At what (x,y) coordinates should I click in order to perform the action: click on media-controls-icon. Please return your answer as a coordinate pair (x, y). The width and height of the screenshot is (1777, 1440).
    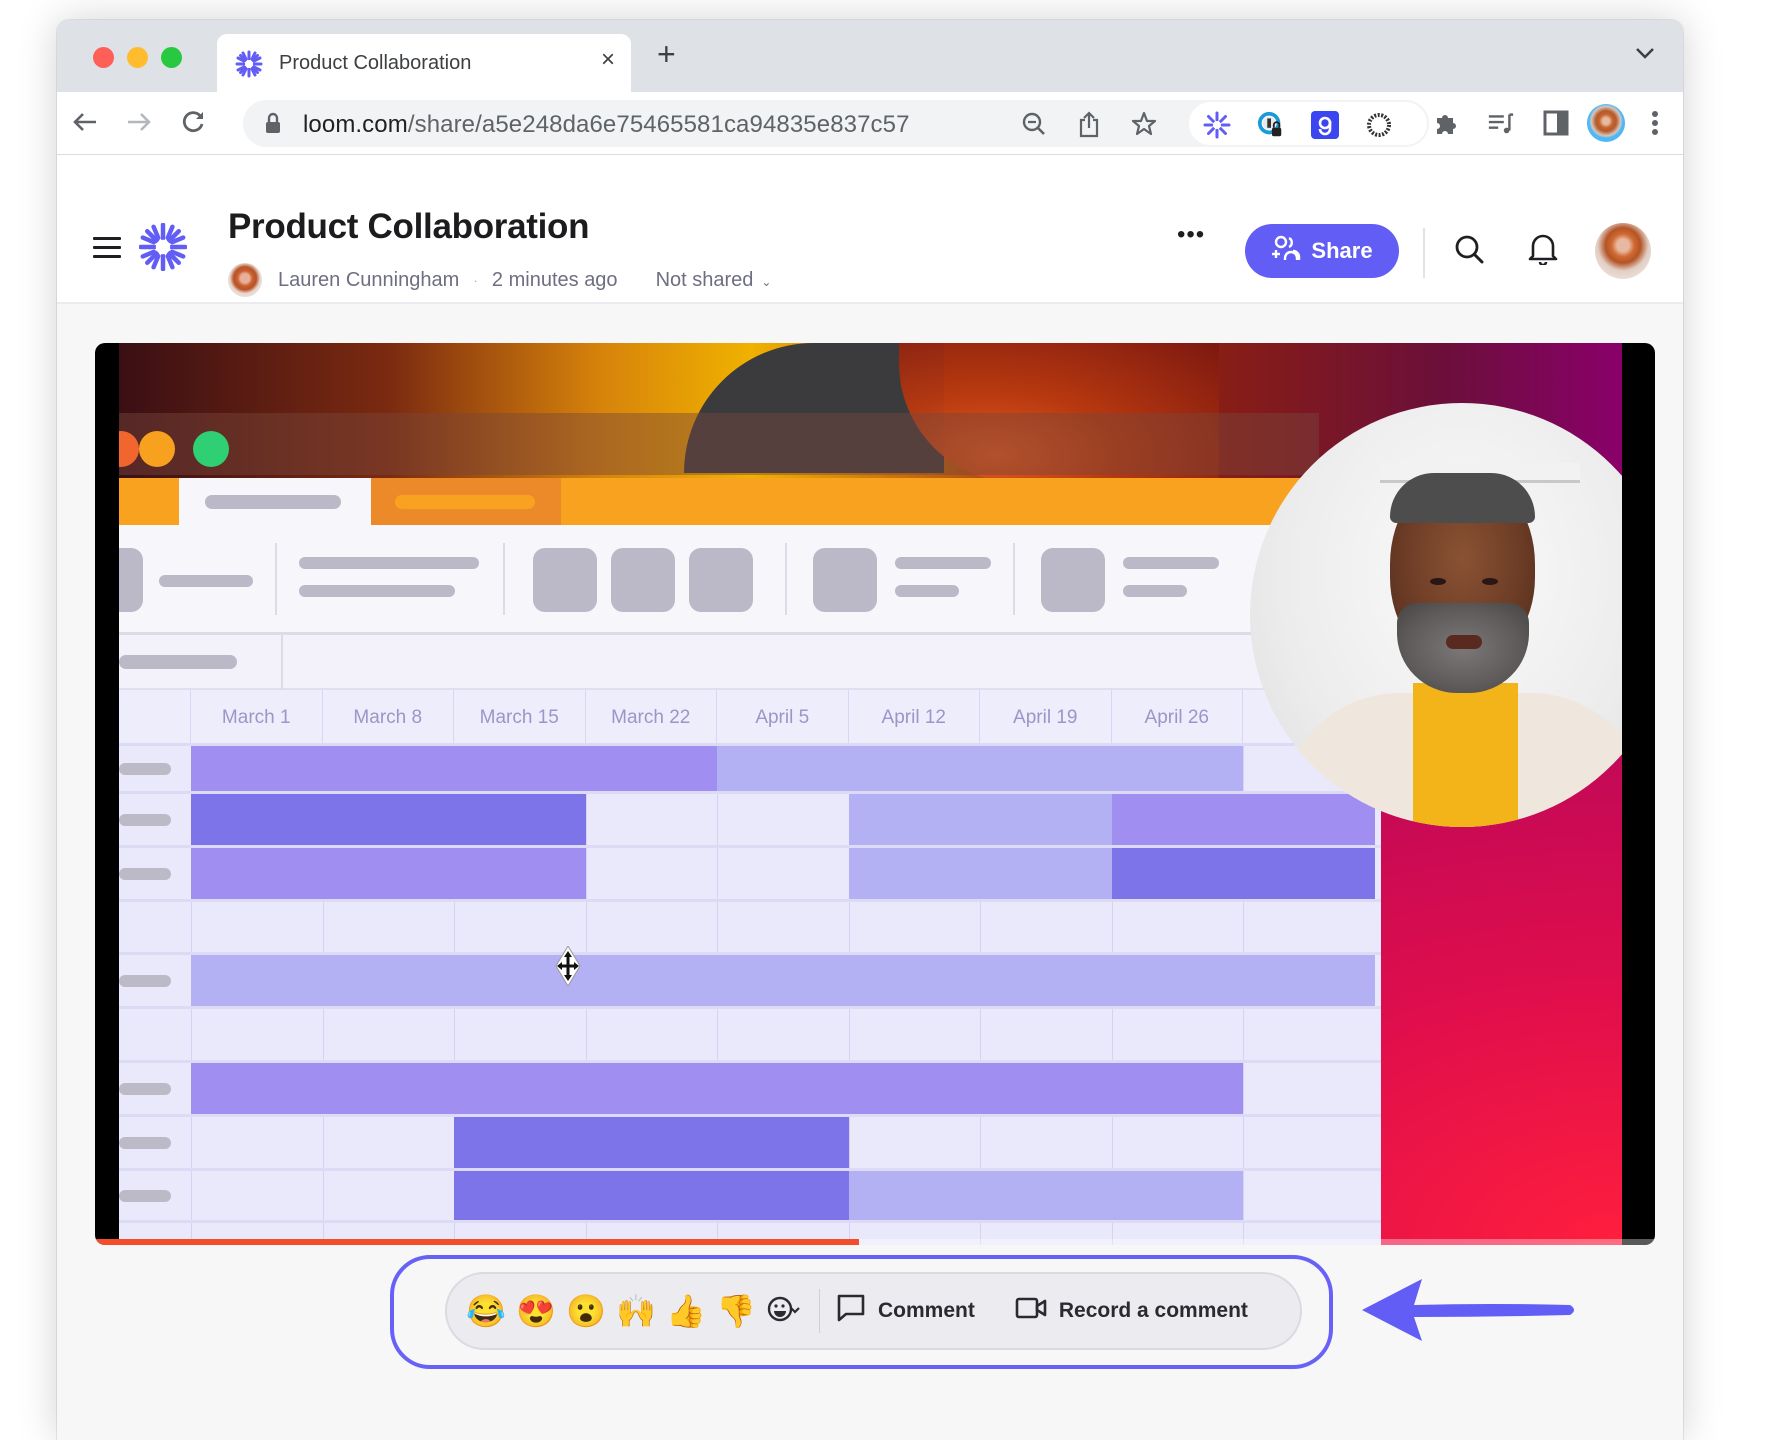
    Looking at the image, I should click on (1501, 123).